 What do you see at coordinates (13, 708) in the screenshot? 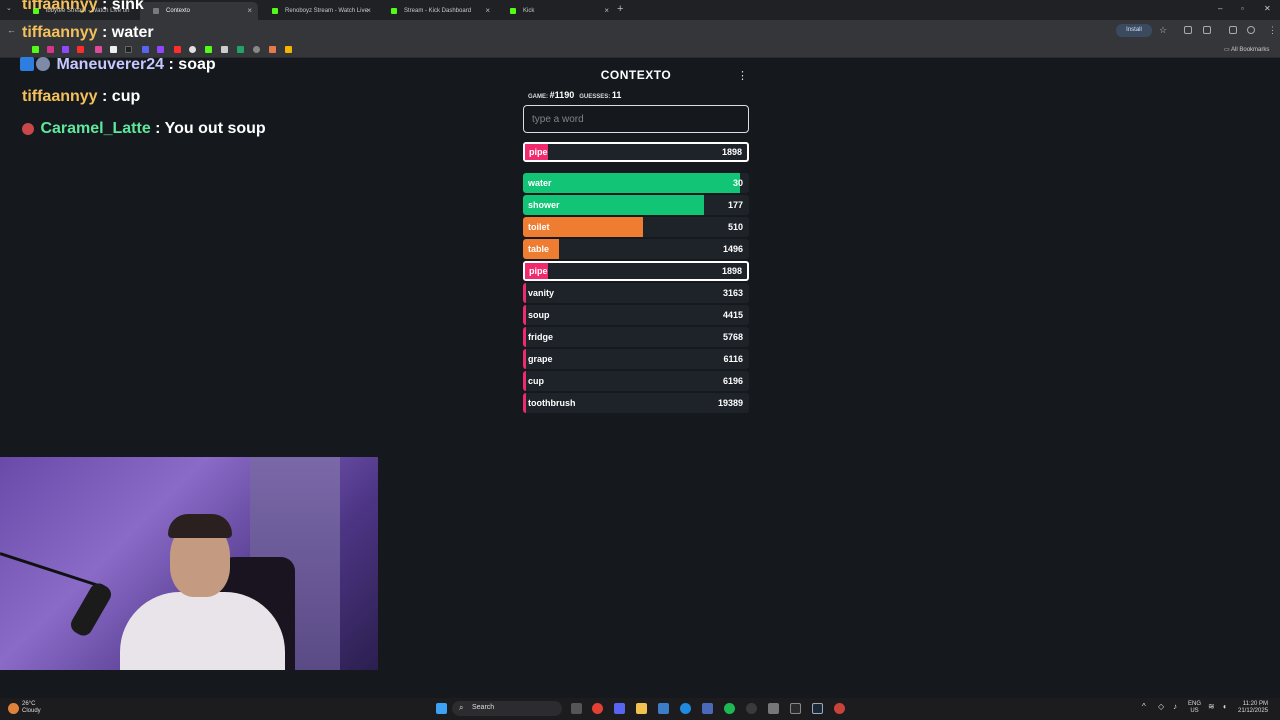
I see `weather-icon` at bounding box center [13, 708].